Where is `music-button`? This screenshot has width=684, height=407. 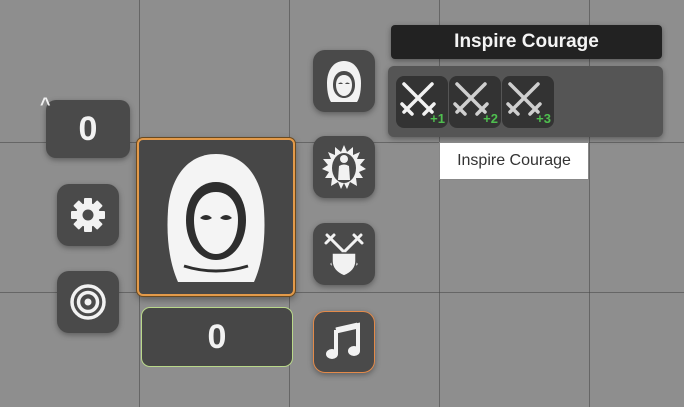 music-button is located at coordinates (344, 342).